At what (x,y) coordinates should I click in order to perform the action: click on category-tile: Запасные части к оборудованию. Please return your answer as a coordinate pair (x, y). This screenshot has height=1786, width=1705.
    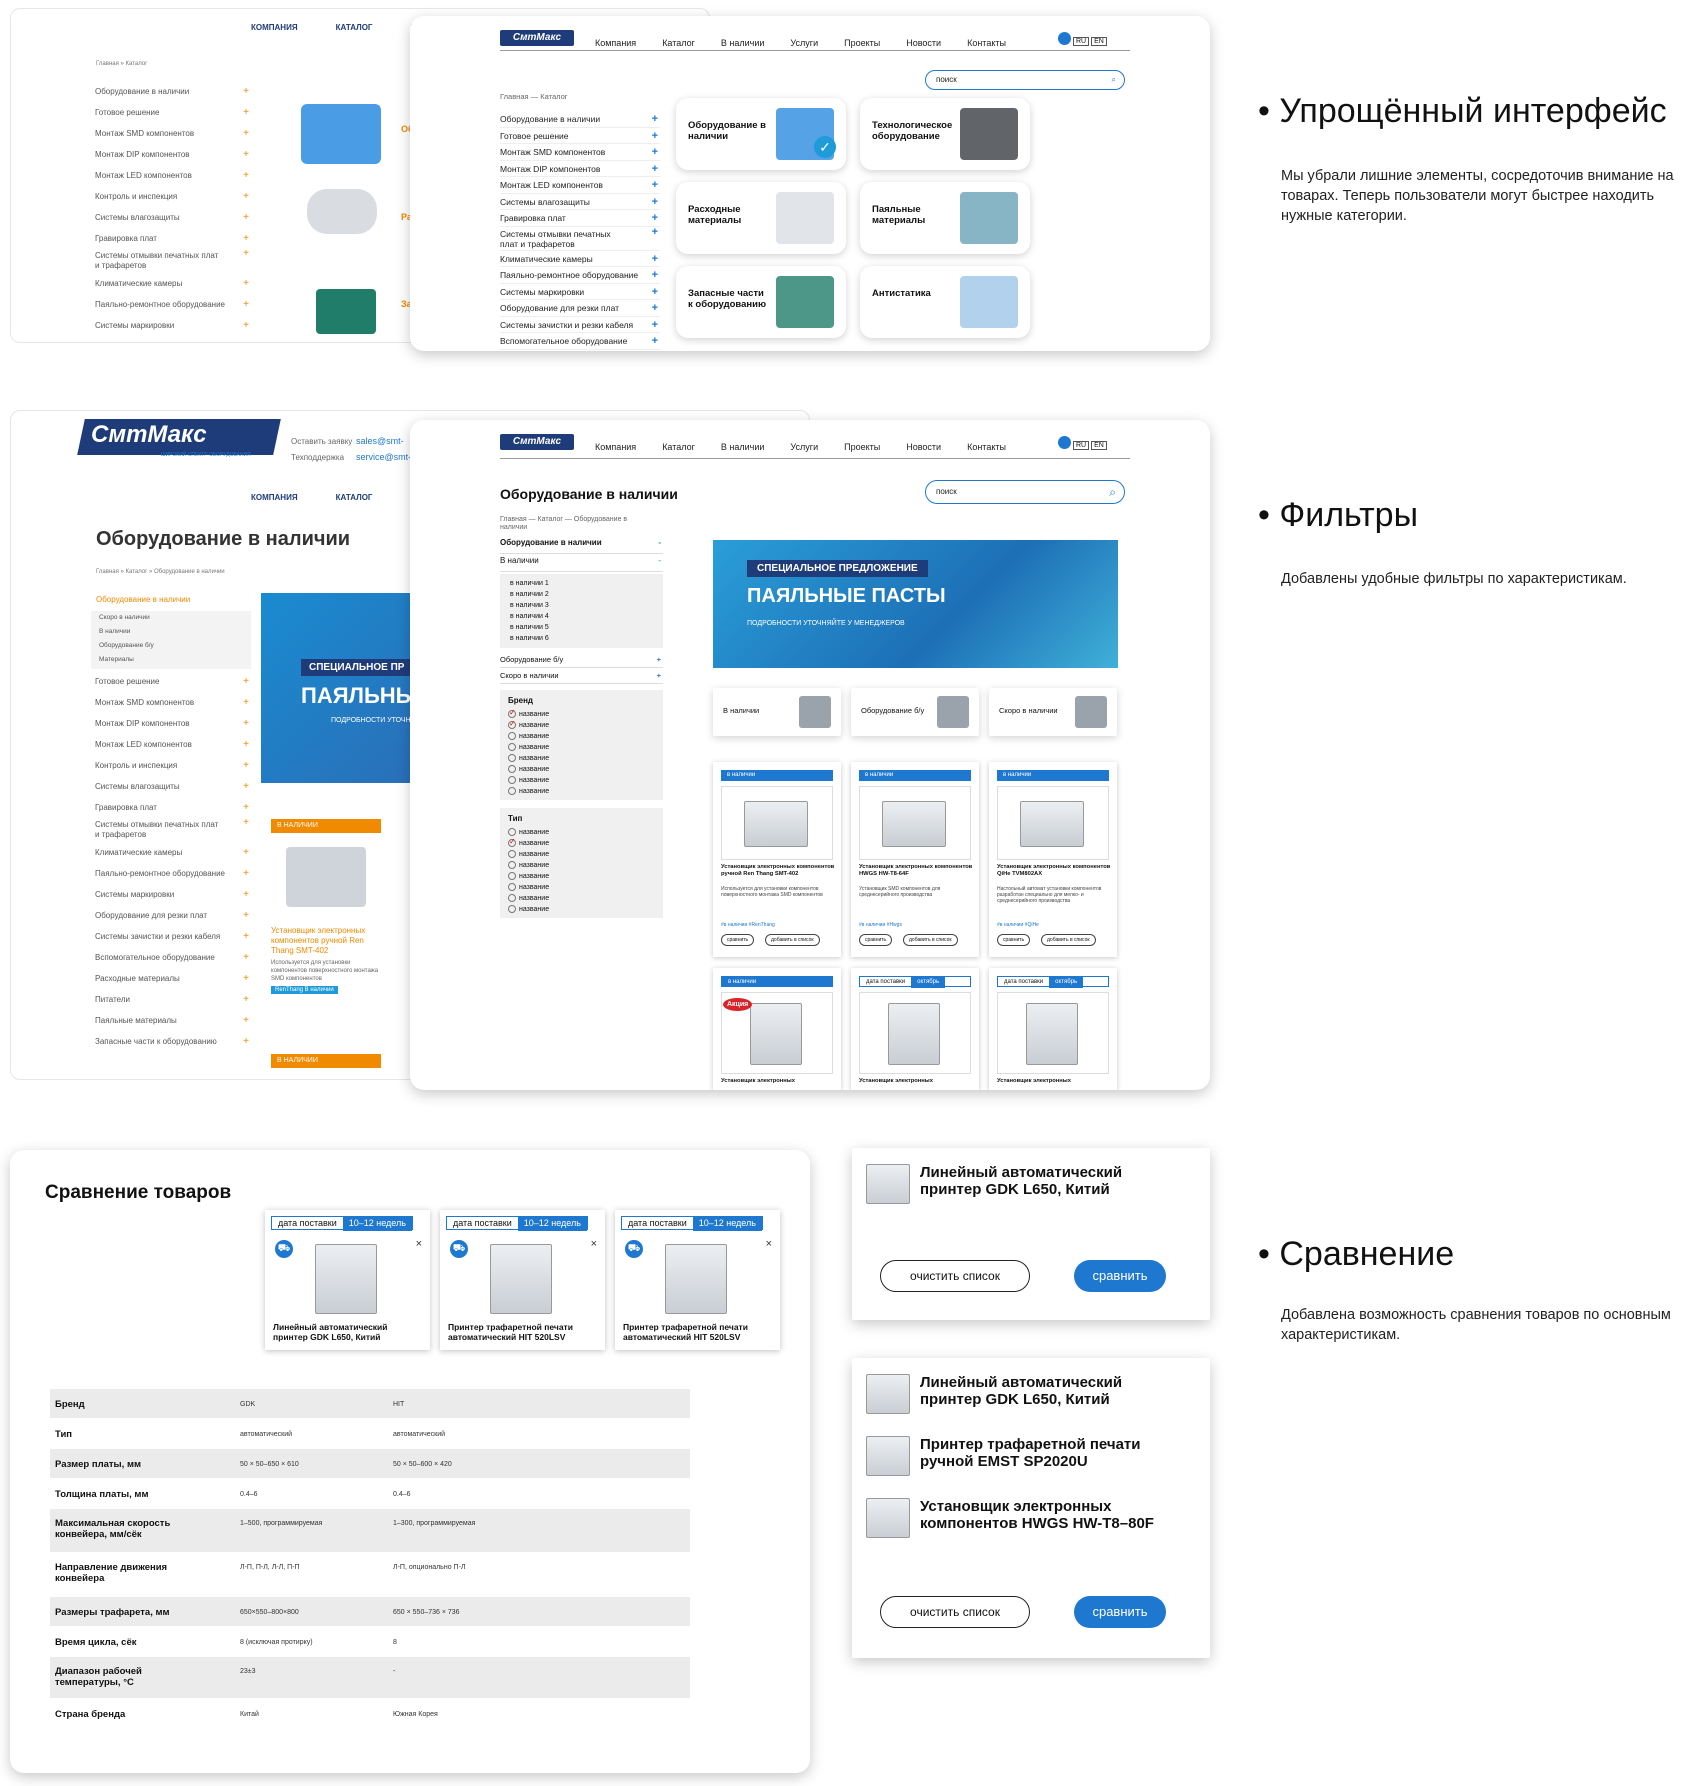
    Looking at the image, I should click on (761, 302).